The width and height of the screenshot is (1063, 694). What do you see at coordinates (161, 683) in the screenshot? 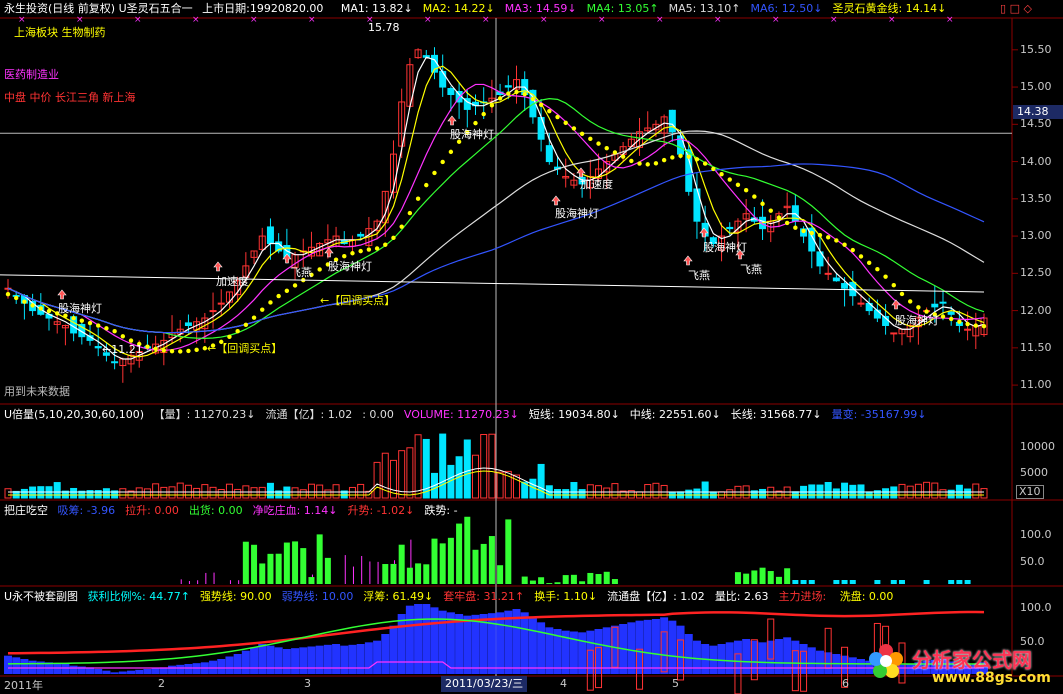
I see `x-axis-label: 2` at bounding box center [161, 683].